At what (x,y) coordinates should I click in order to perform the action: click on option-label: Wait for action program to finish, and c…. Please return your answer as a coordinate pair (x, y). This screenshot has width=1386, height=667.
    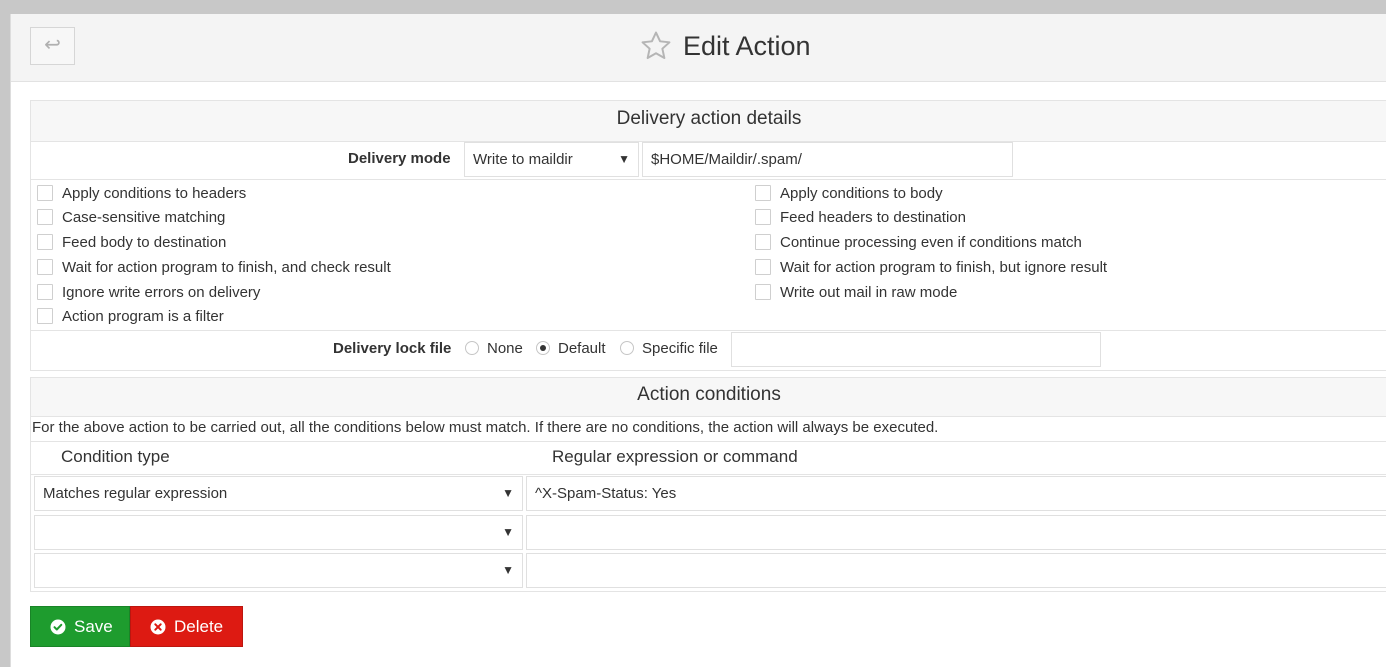
    Looking at the image, I should click on (226, 267).